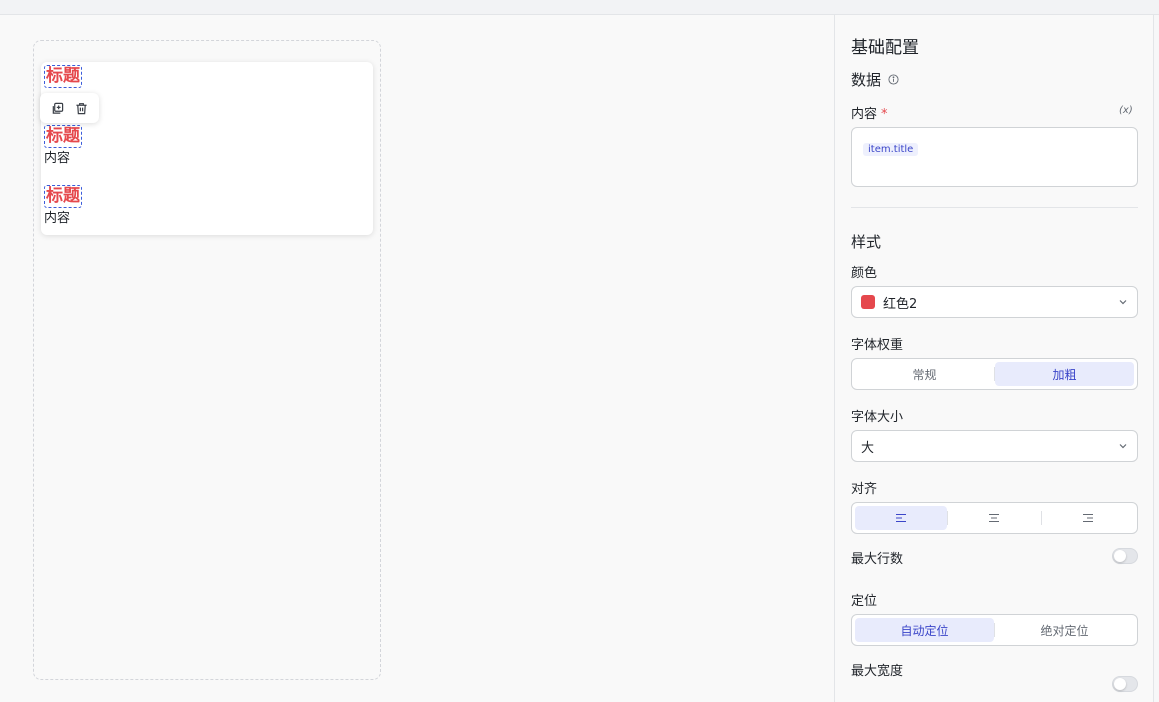  I want to click on element-toolbar, so click(69, 108).